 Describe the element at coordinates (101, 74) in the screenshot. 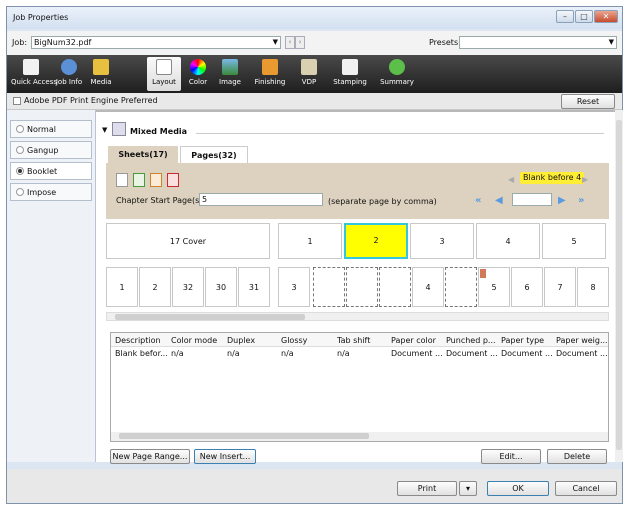

I see `tool-media: Media` at that location.